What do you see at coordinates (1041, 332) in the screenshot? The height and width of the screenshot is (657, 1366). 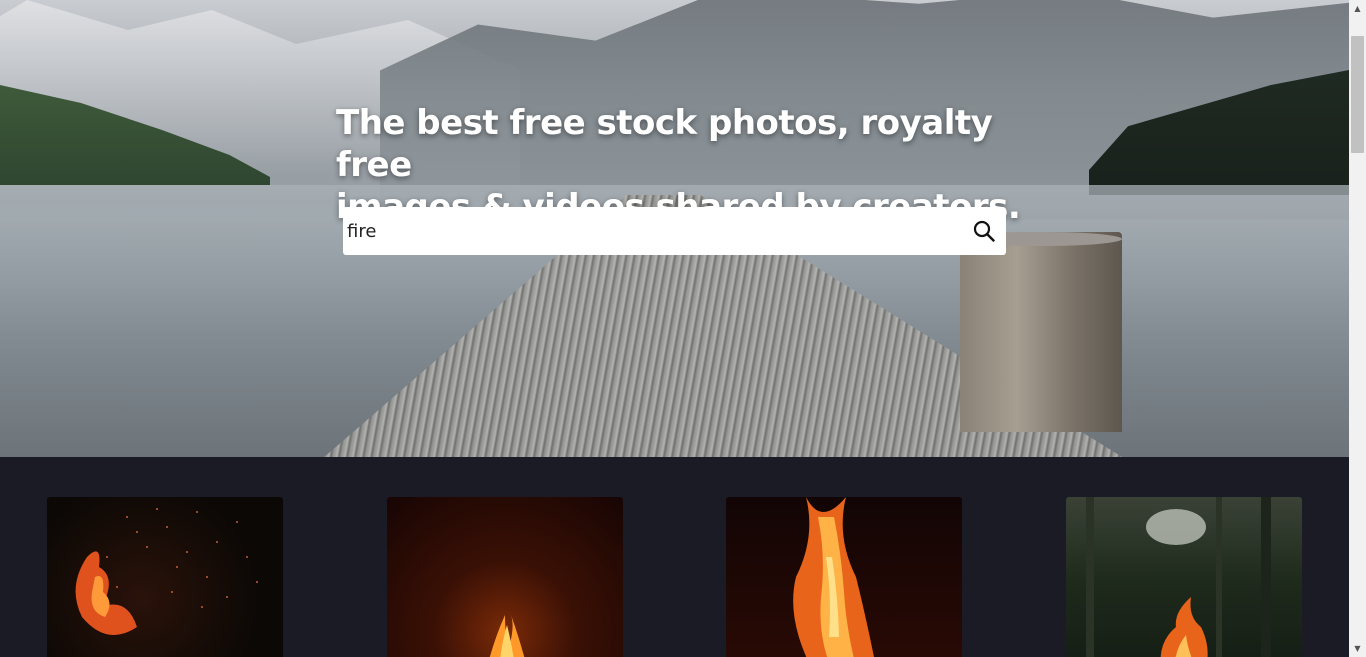 I see `hero-background-post` at bounding box center [1041, 332].